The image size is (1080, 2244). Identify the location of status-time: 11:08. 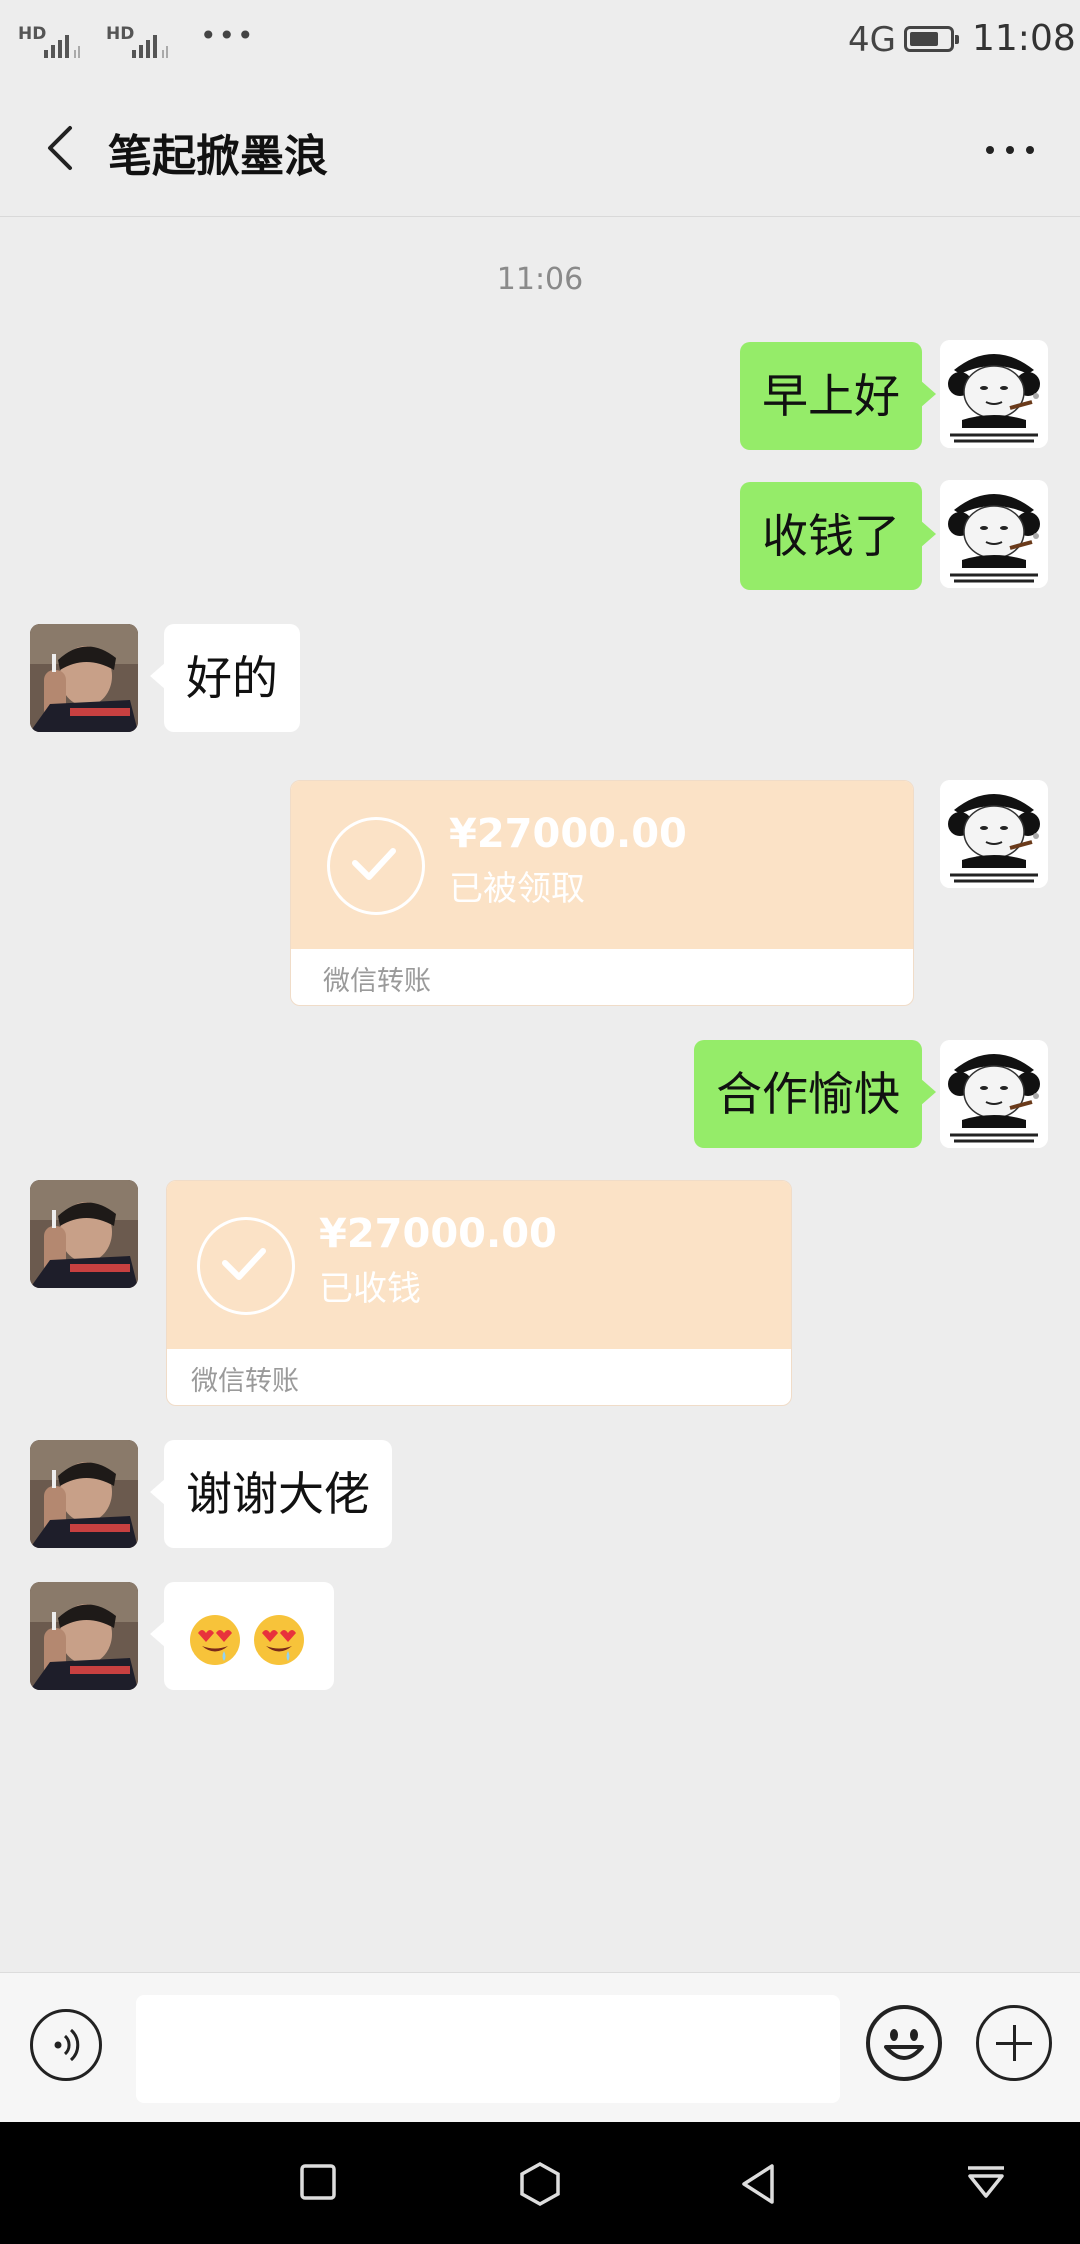
(1024, 38).